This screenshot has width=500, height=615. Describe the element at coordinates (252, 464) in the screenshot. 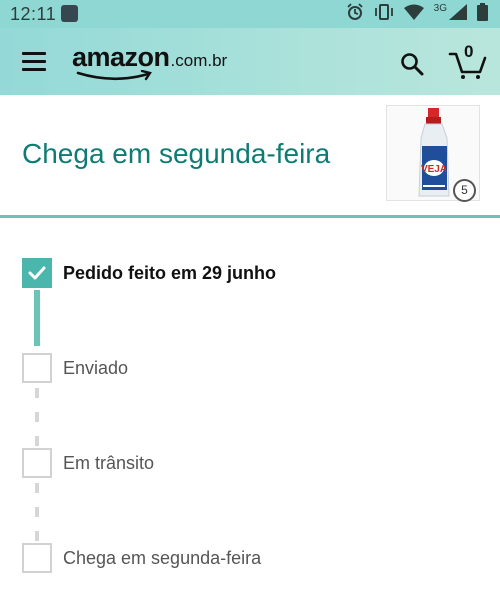

I see `timeline-step-in-transit: Em trânsito` at that location.